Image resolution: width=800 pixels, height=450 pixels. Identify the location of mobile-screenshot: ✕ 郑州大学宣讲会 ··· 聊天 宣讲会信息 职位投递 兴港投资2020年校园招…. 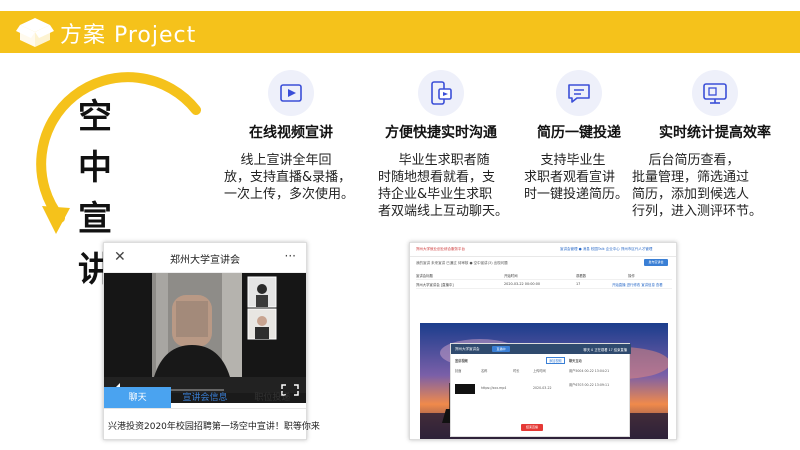
(211, 341).